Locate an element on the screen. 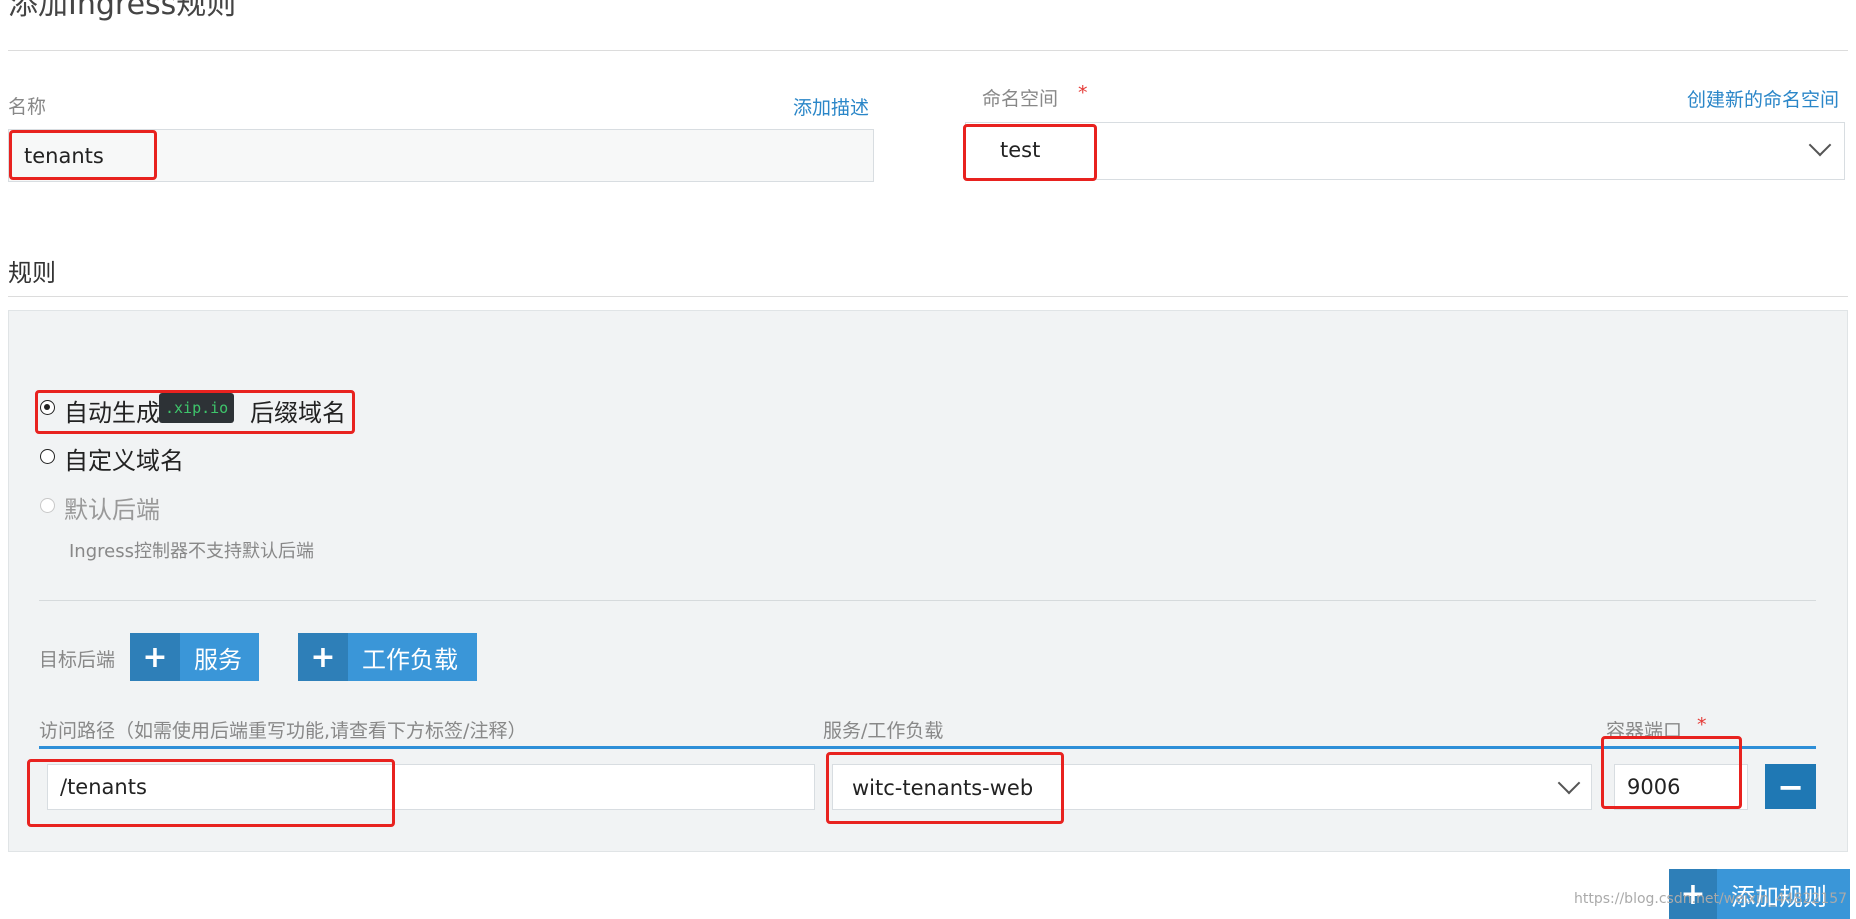 The width and height of the screenshot is (1856, 919). options-divider is located at coordinates (927, 600).